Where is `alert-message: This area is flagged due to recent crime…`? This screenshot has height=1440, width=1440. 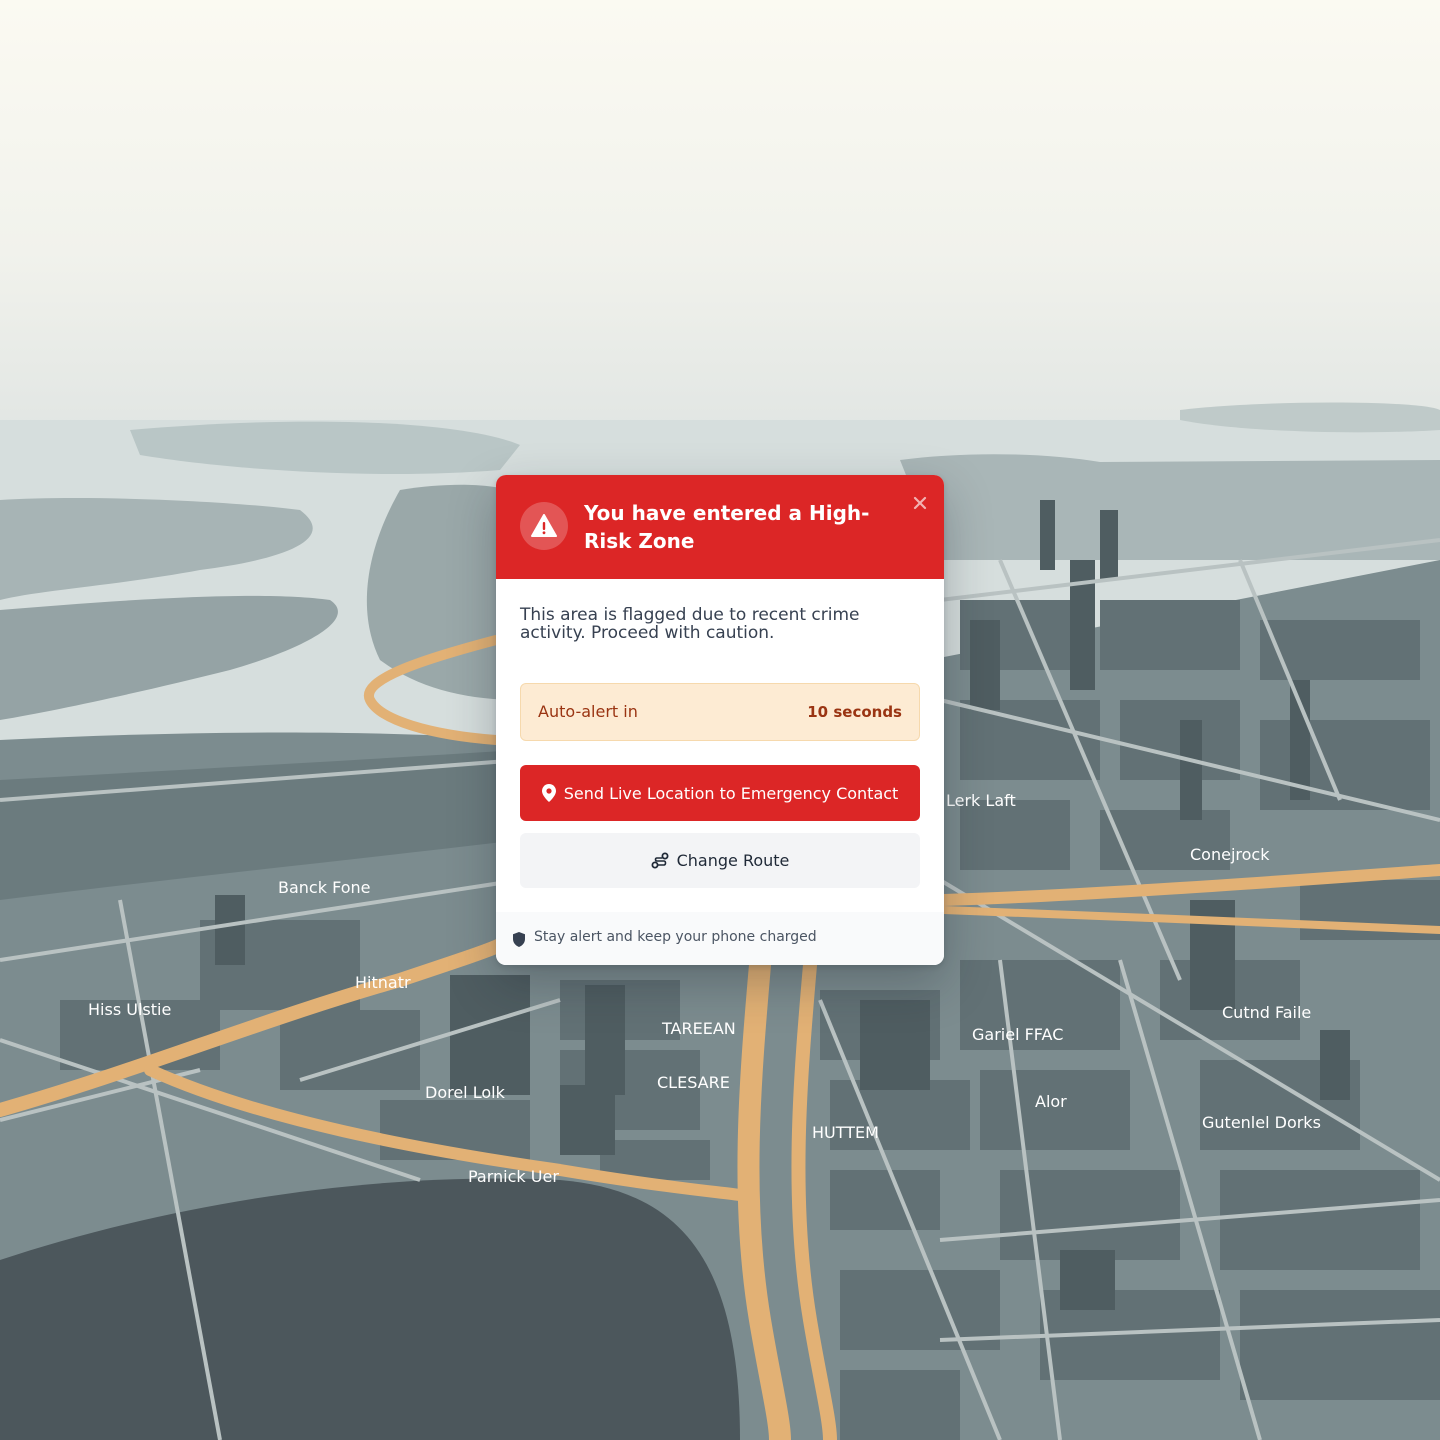 alert-message: This area is flagged due to recent crime… is located at coordinates (690, 624).